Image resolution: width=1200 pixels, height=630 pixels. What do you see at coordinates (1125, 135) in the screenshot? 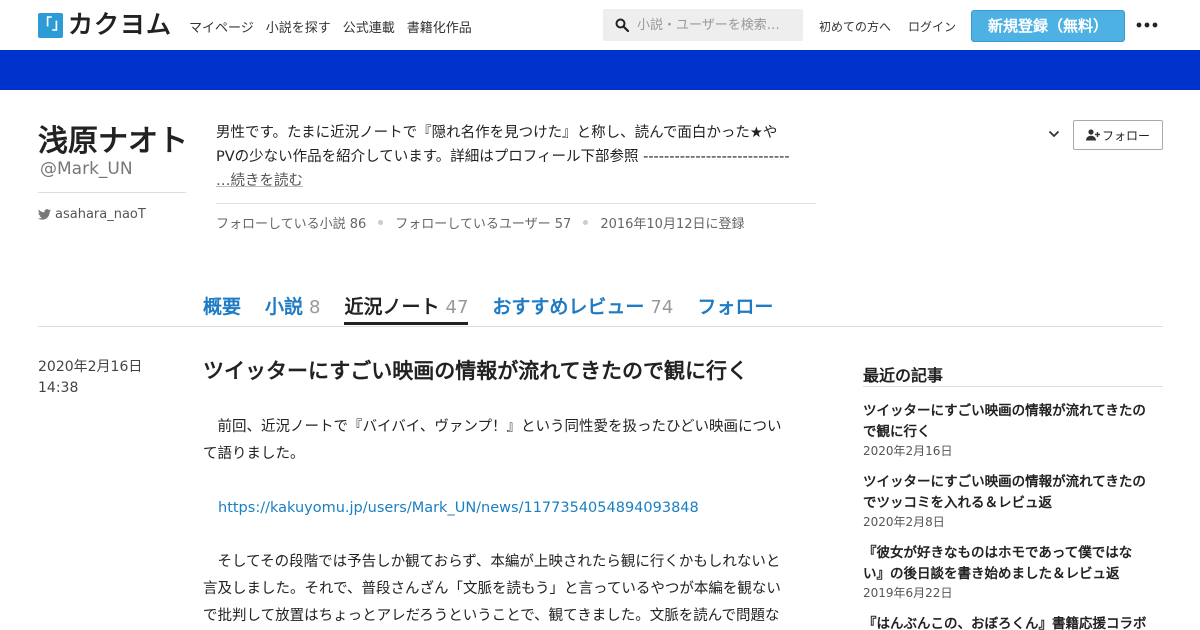
I see `follow-label: フォロー` at bounding box center [1125, 135].